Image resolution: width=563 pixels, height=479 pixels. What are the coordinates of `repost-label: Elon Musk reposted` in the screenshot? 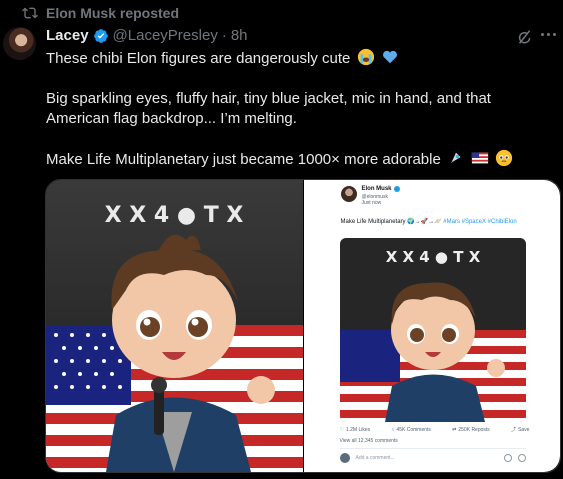 It's located at (113, 13).